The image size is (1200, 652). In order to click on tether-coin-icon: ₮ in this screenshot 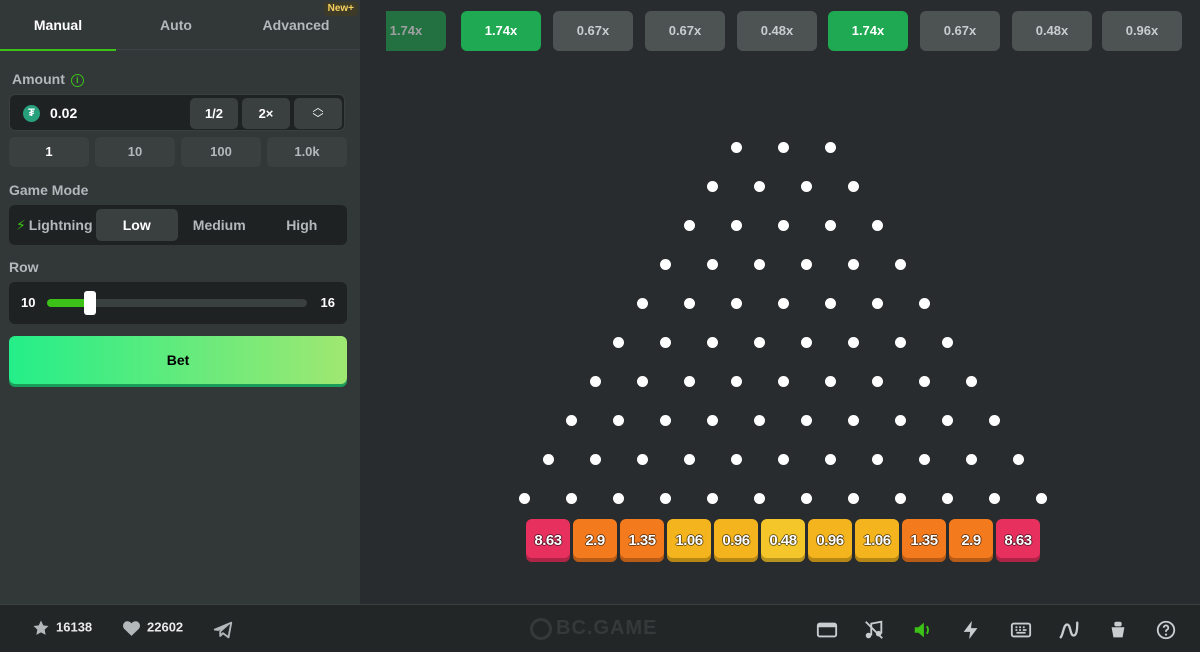, I will do `click(31, 113)`.